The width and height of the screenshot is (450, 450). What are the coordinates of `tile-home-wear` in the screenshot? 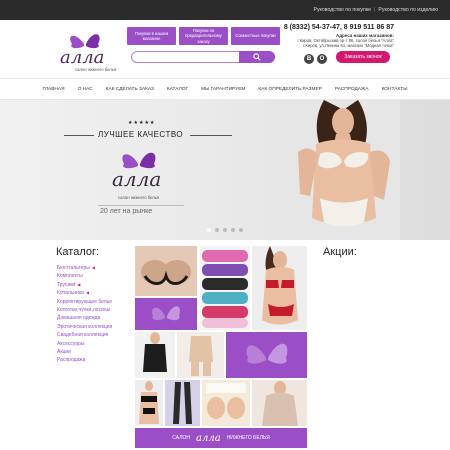 It's located at (279, 403).